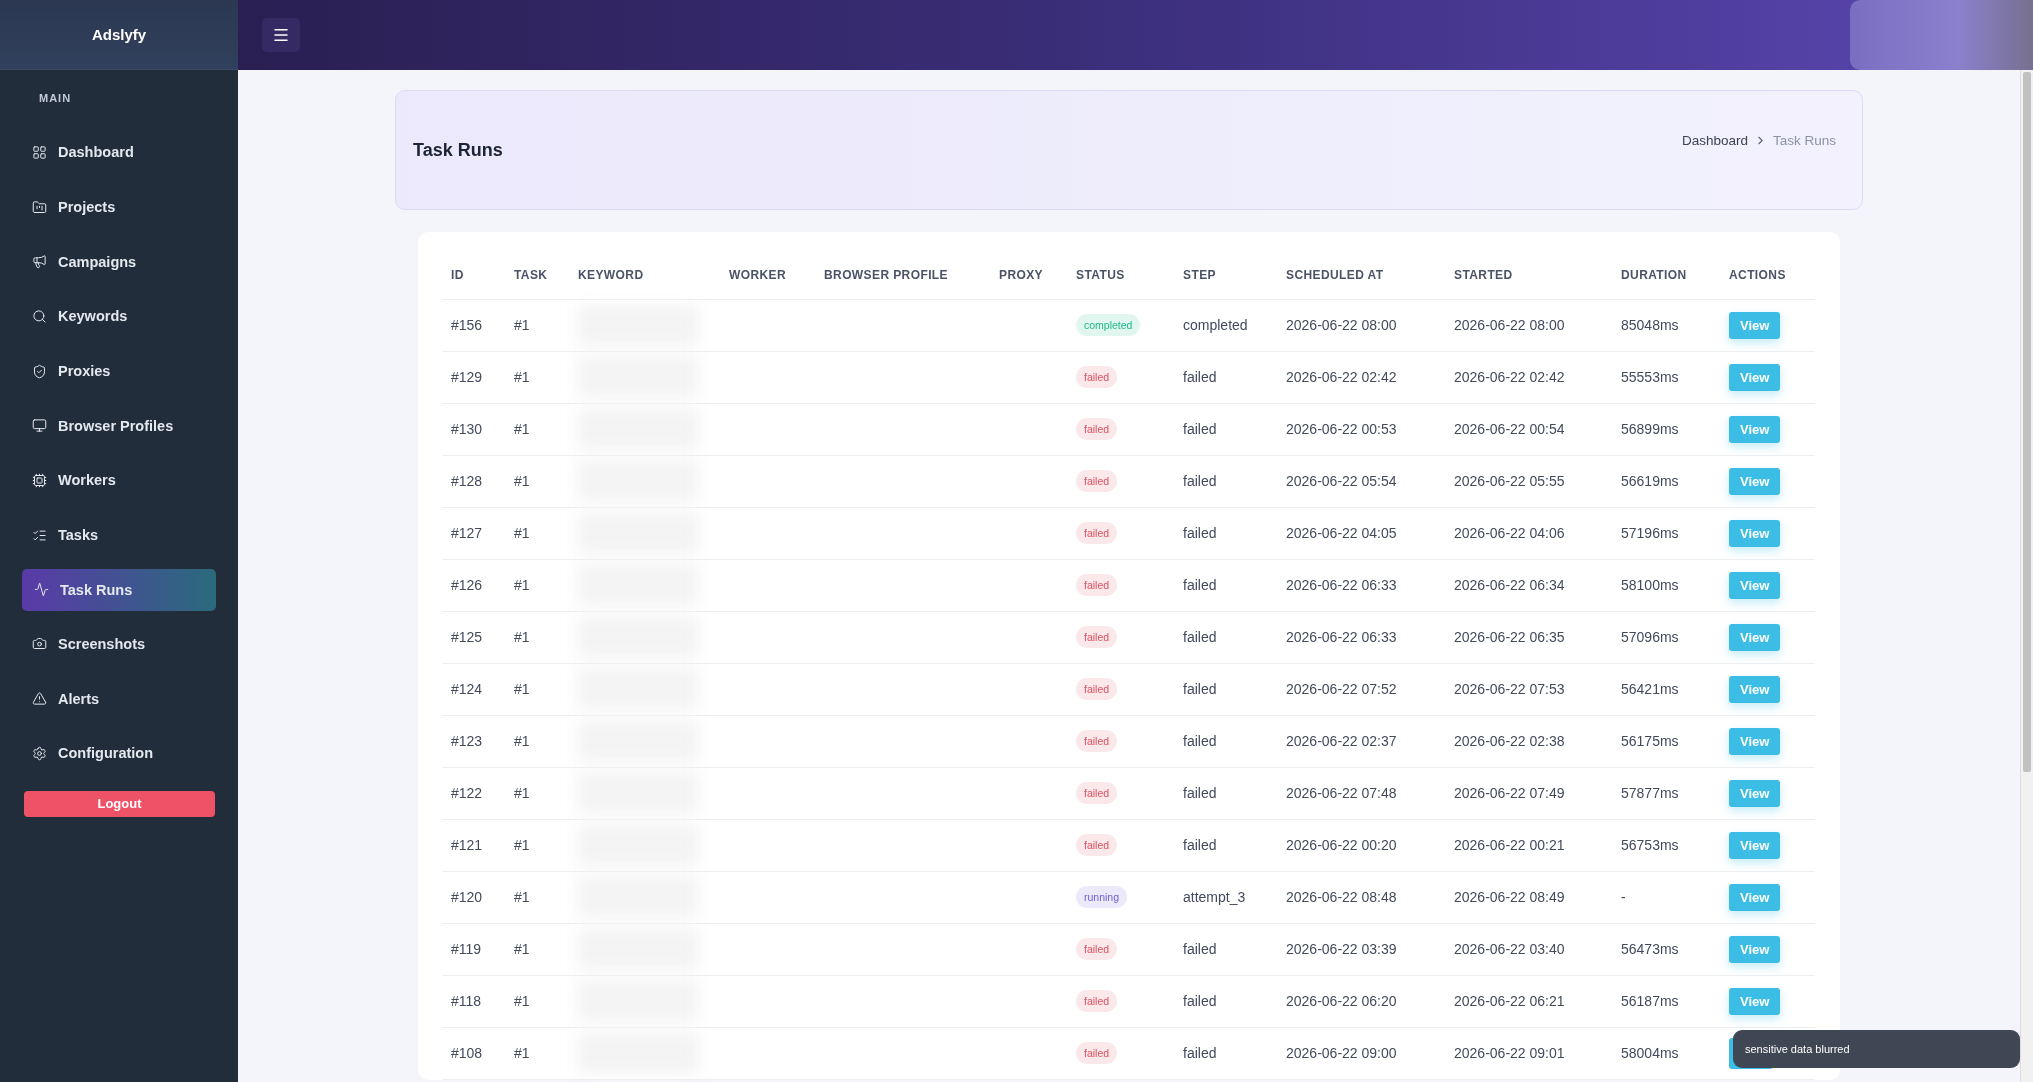 The width and height of the screenshot is (2033, 1082). What do you see at coordinates (39, 535) in the screenshot?
I see `checklist-icon` at bounding box center [39, 535].